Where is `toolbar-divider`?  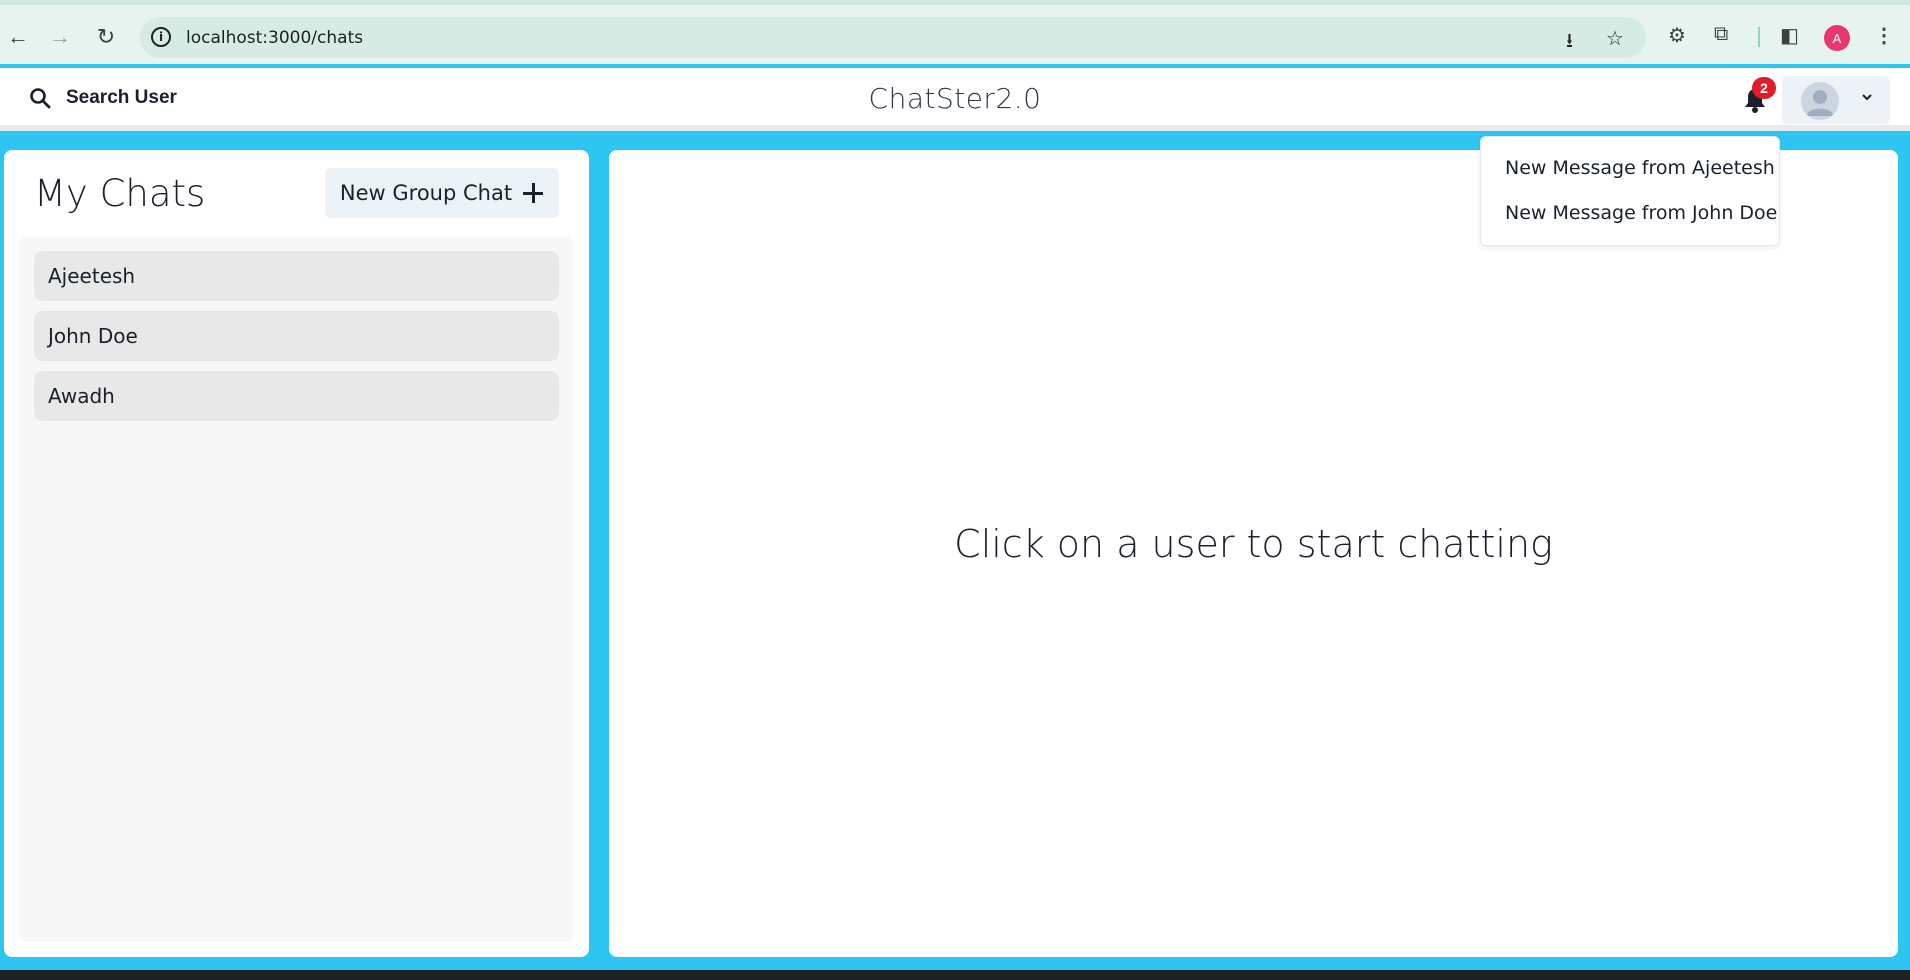
toolbar-divider is located at coordinates (1759, 37).